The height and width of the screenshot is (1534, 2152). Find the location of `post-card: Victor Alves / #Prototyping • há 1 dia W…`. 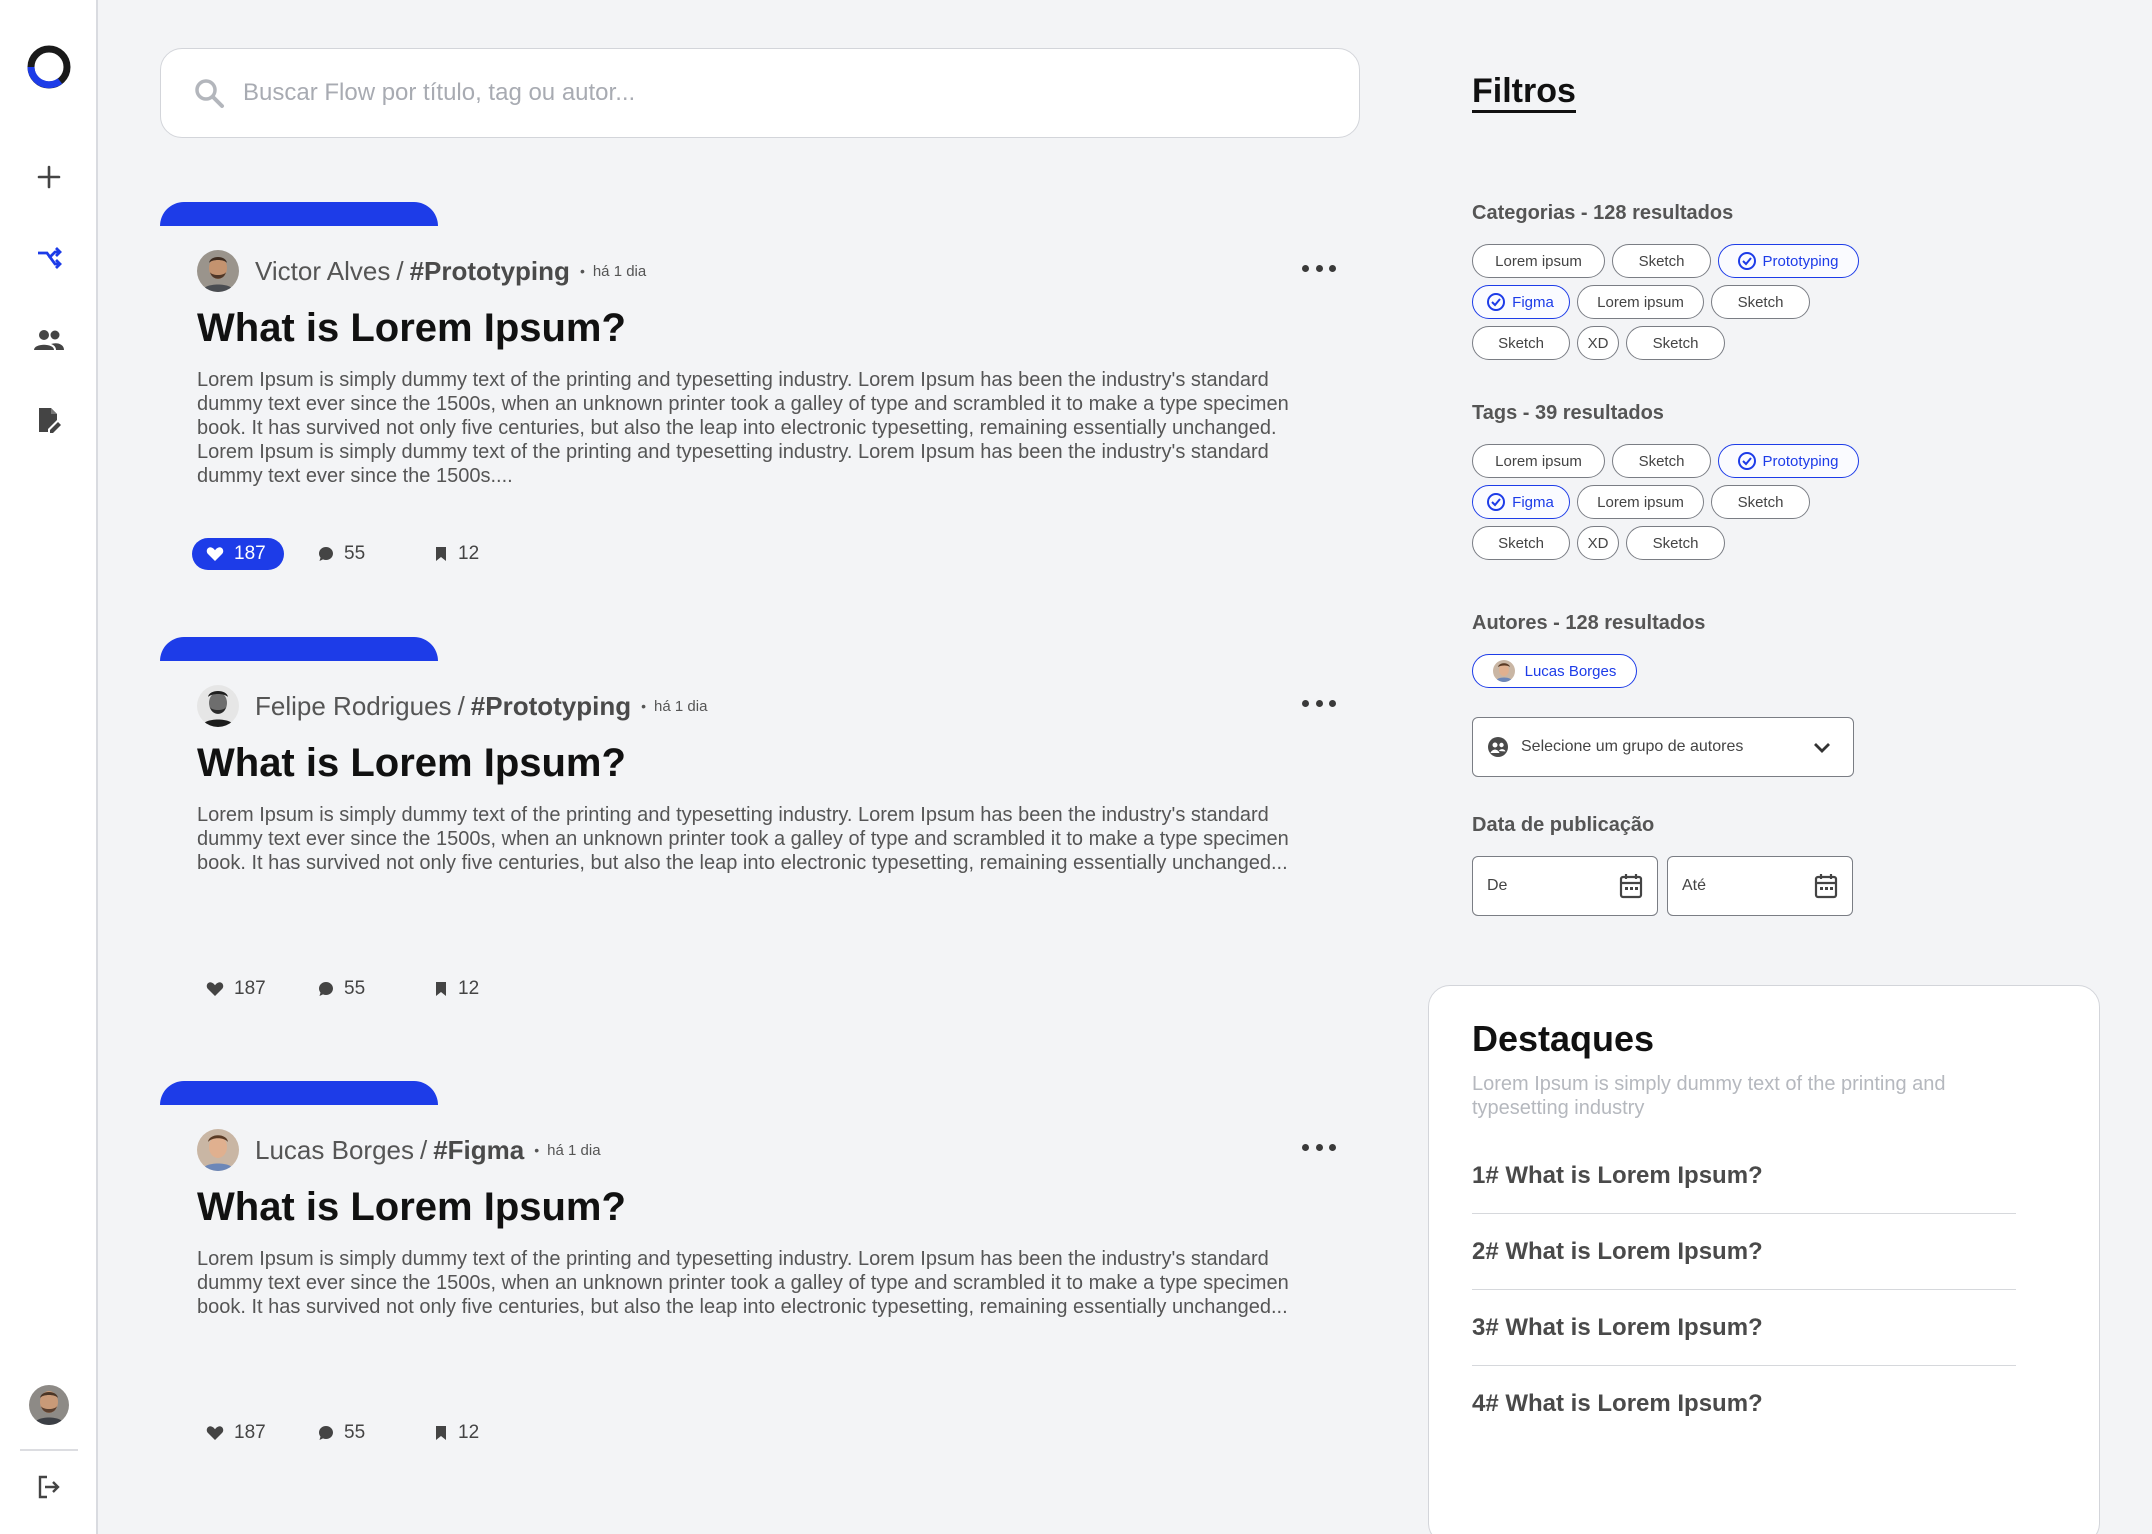

post-card: Victor Alves / #Prototyping • há 1 dia W… is located at coordinates (765, 392).